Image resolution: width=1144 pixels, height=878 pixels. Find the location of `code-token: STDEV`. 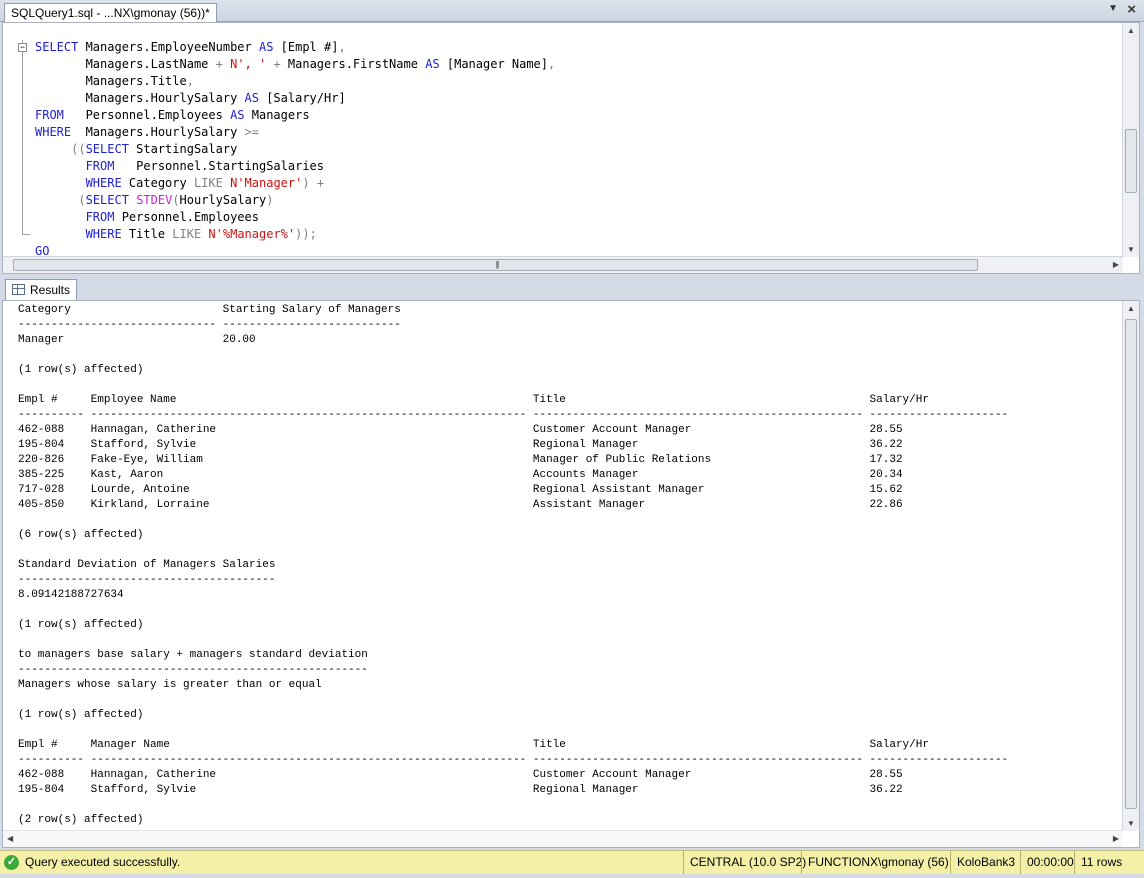

code-token: STDEV is located at coordinates (154, 200).